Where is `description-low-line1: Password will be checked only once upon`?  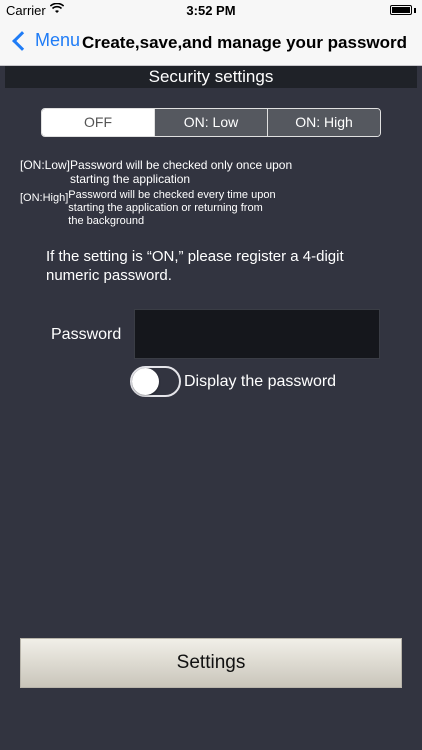
description-low-line1: Password will be checked only once upon is located at coordinates (181, 165).